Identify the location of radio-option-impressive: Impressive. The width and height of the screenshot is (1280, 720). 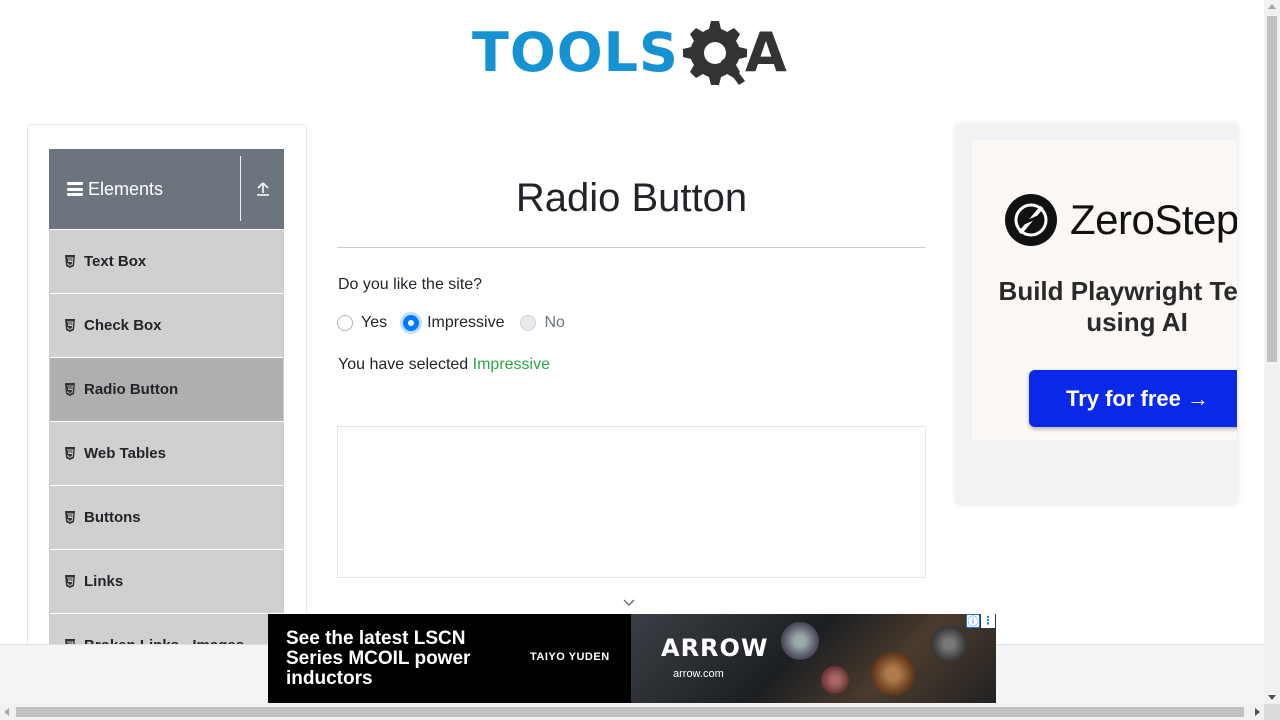
(453, 323).